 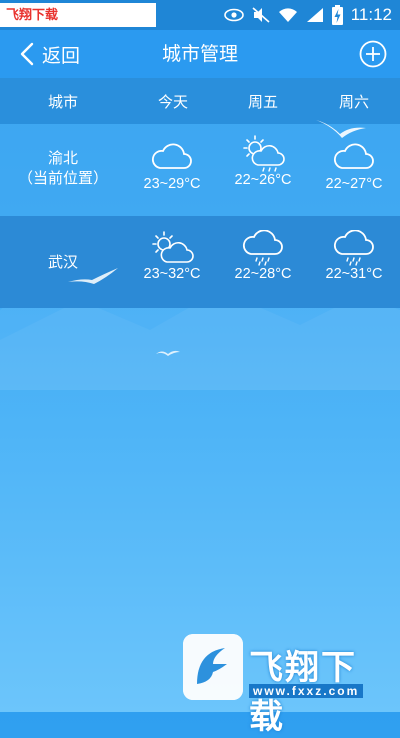 What do you see at coordinates (314, 15) in the screenshot?
I see `signal-icon` at bounding box center [314, 15].